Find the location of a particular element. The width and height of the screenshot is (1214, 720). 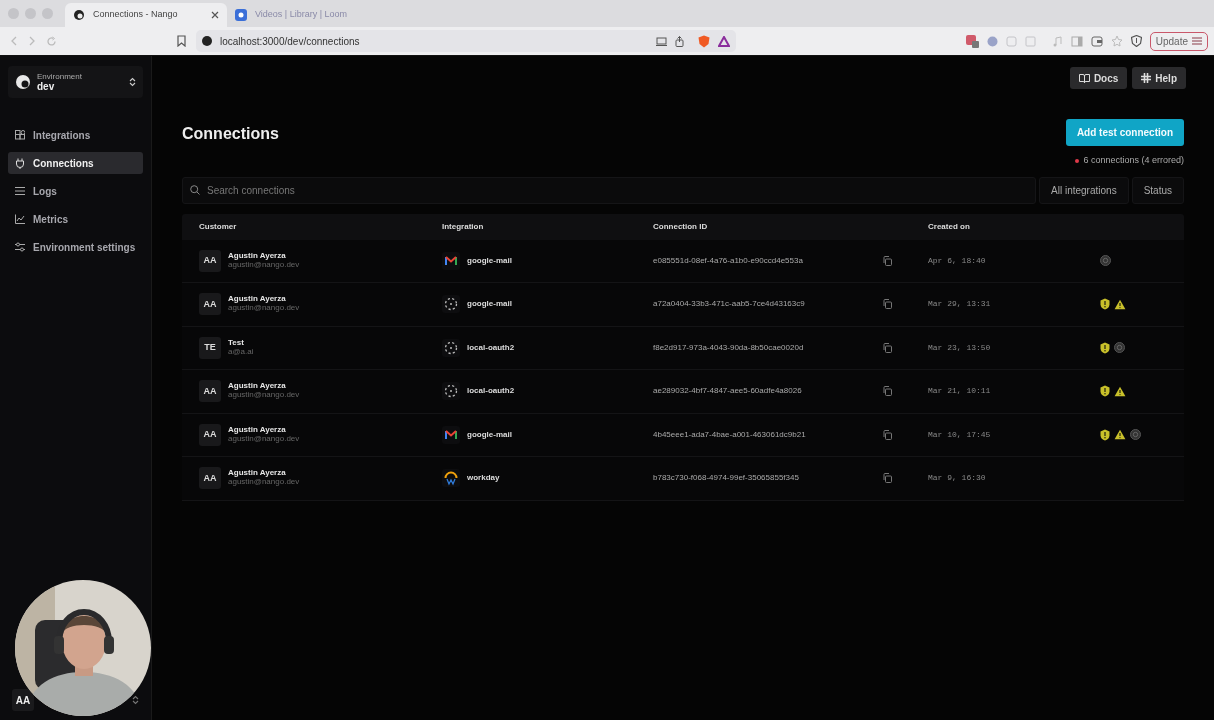

docs-button: Docs is located at coordinates (1098, 78).